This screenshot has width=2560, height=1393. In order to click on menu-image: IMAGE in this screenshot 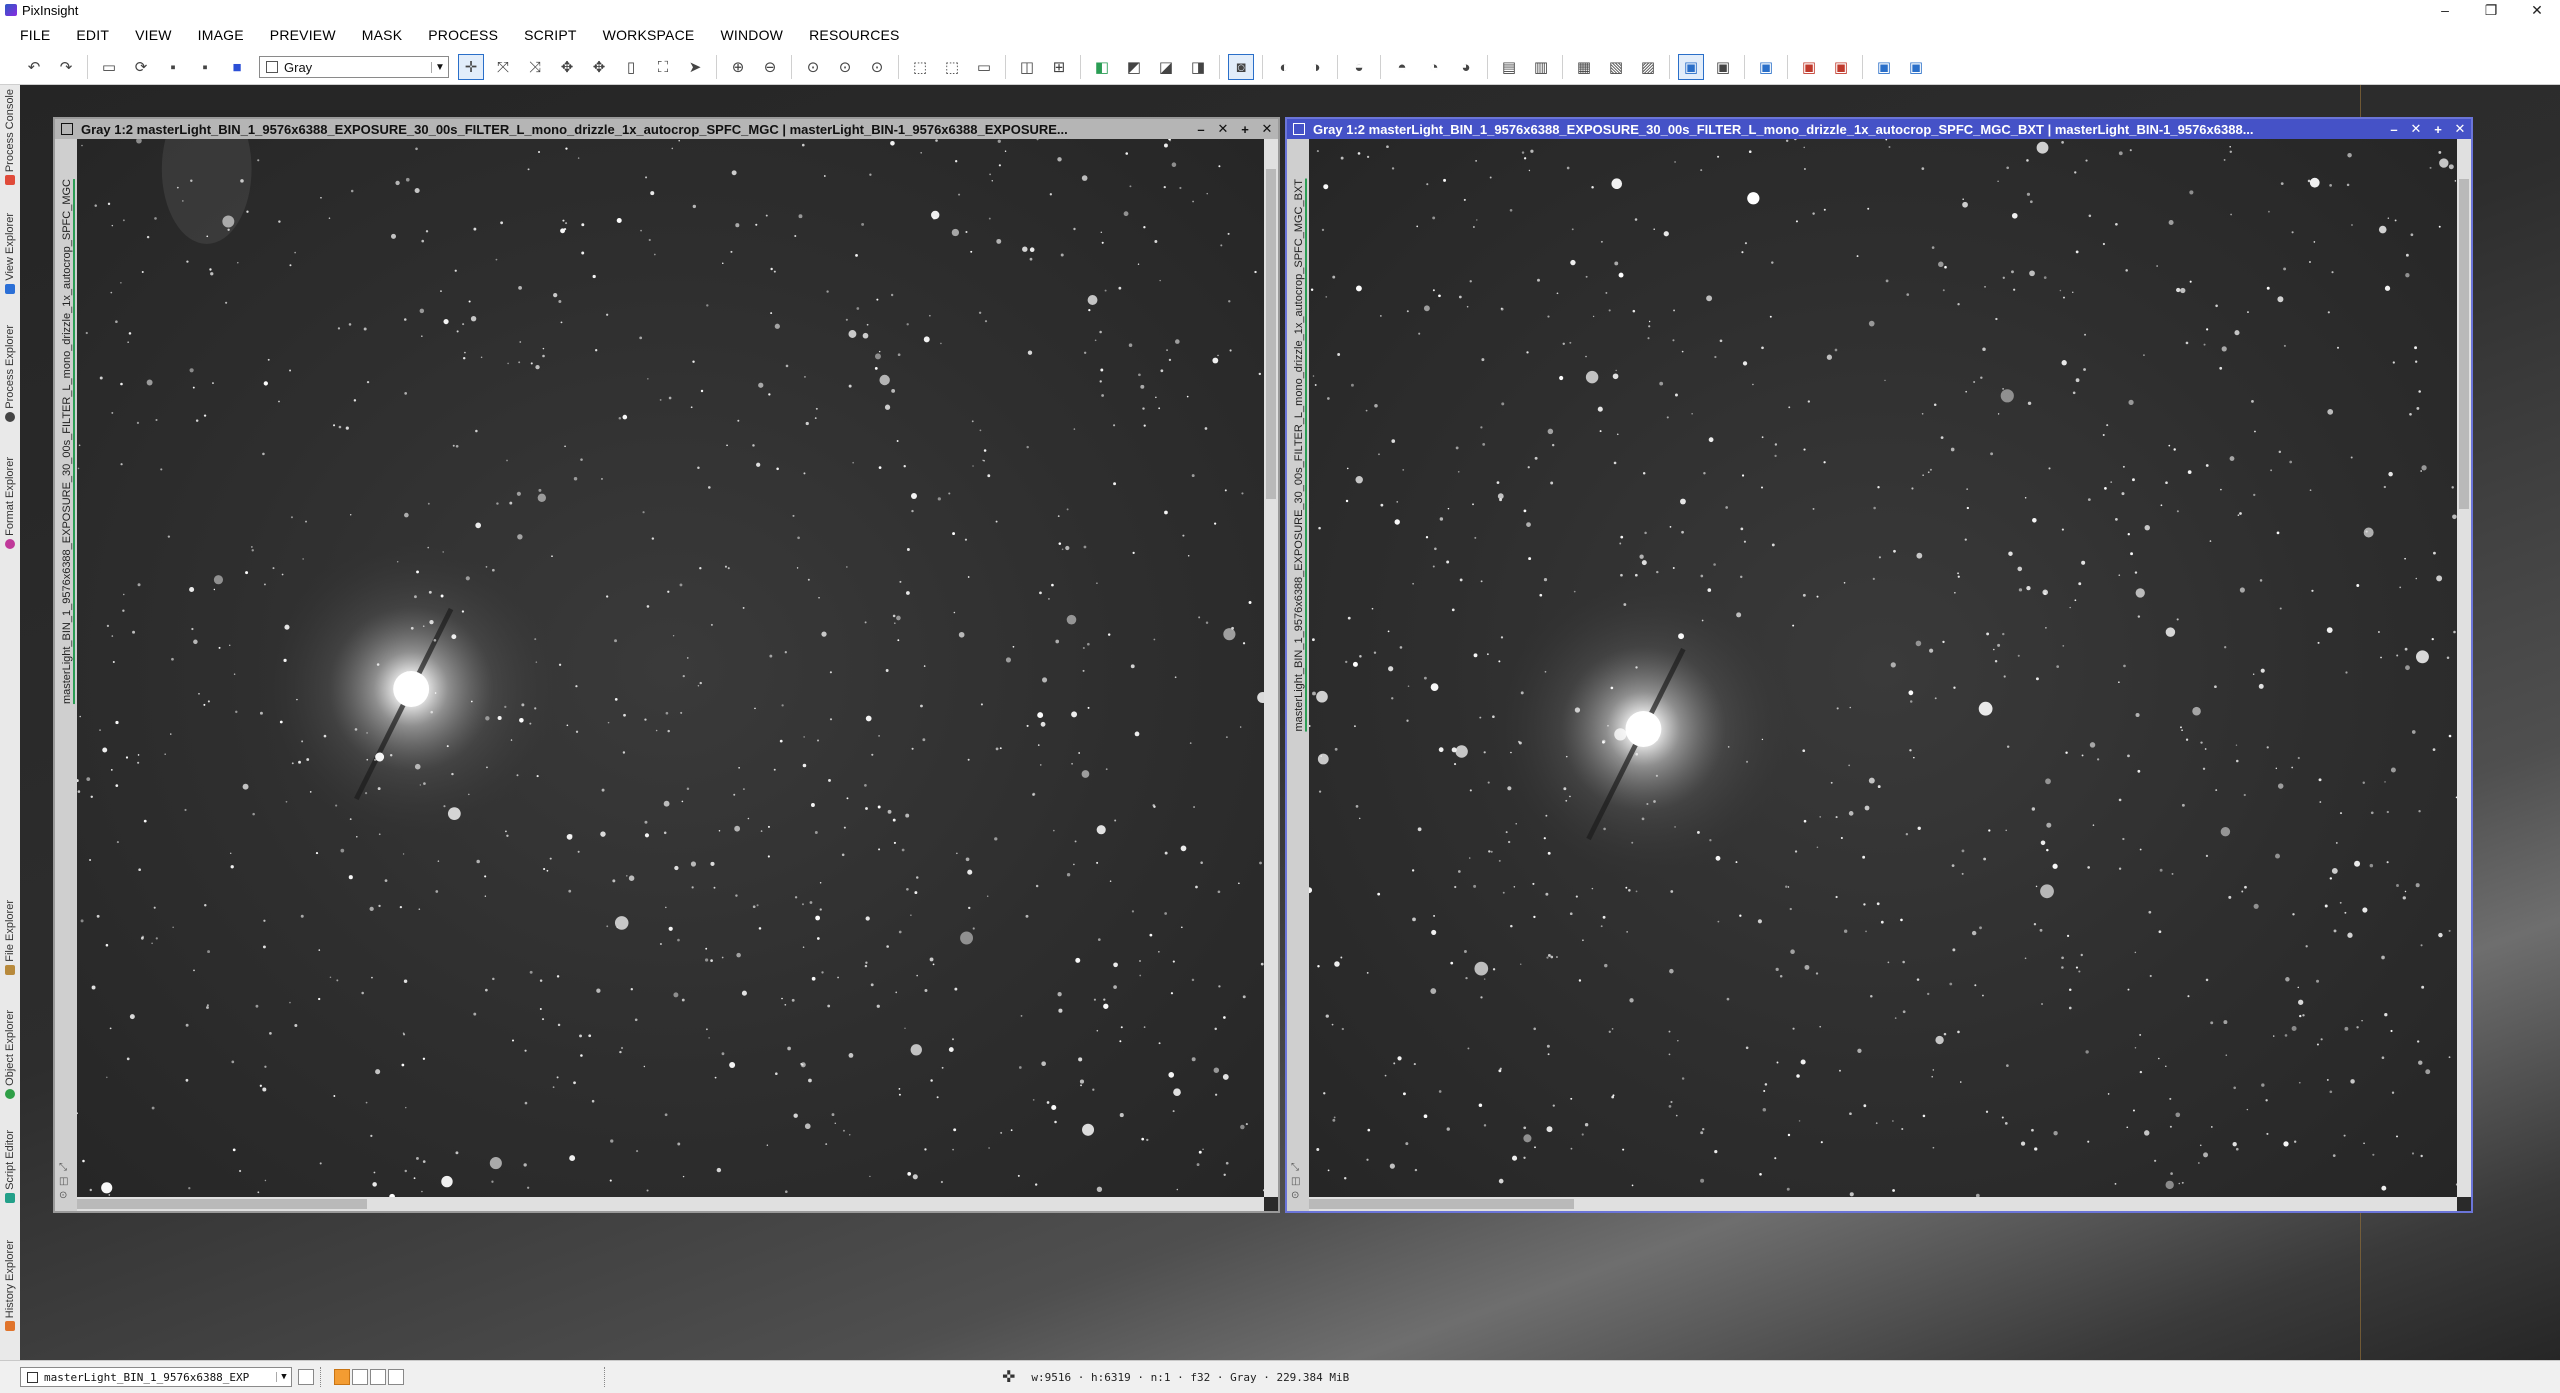, I will do `click(221, 35)`.